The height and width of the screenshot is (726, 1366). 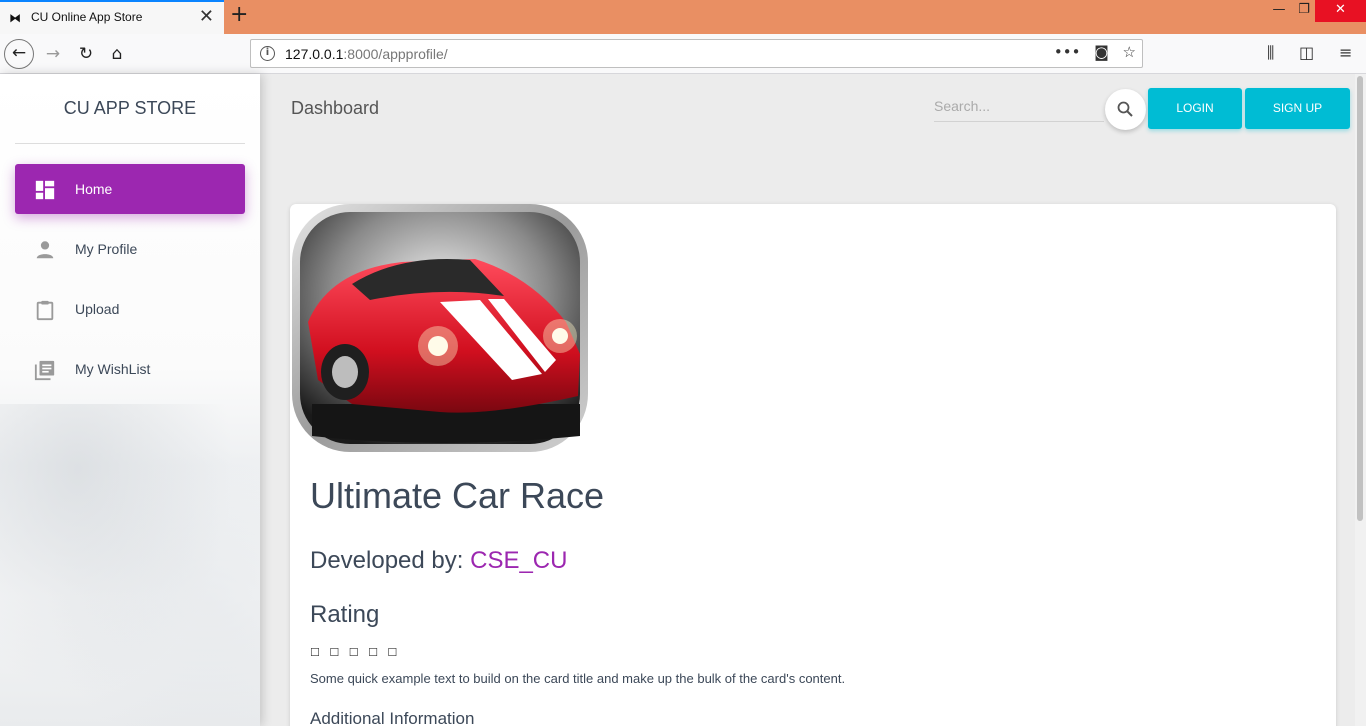 What do you see at coordinates (366, 54) in the screenshot?
I see `url-text: 127.0.0.1:8000/appprofile/` at bounding box center [366, 54].